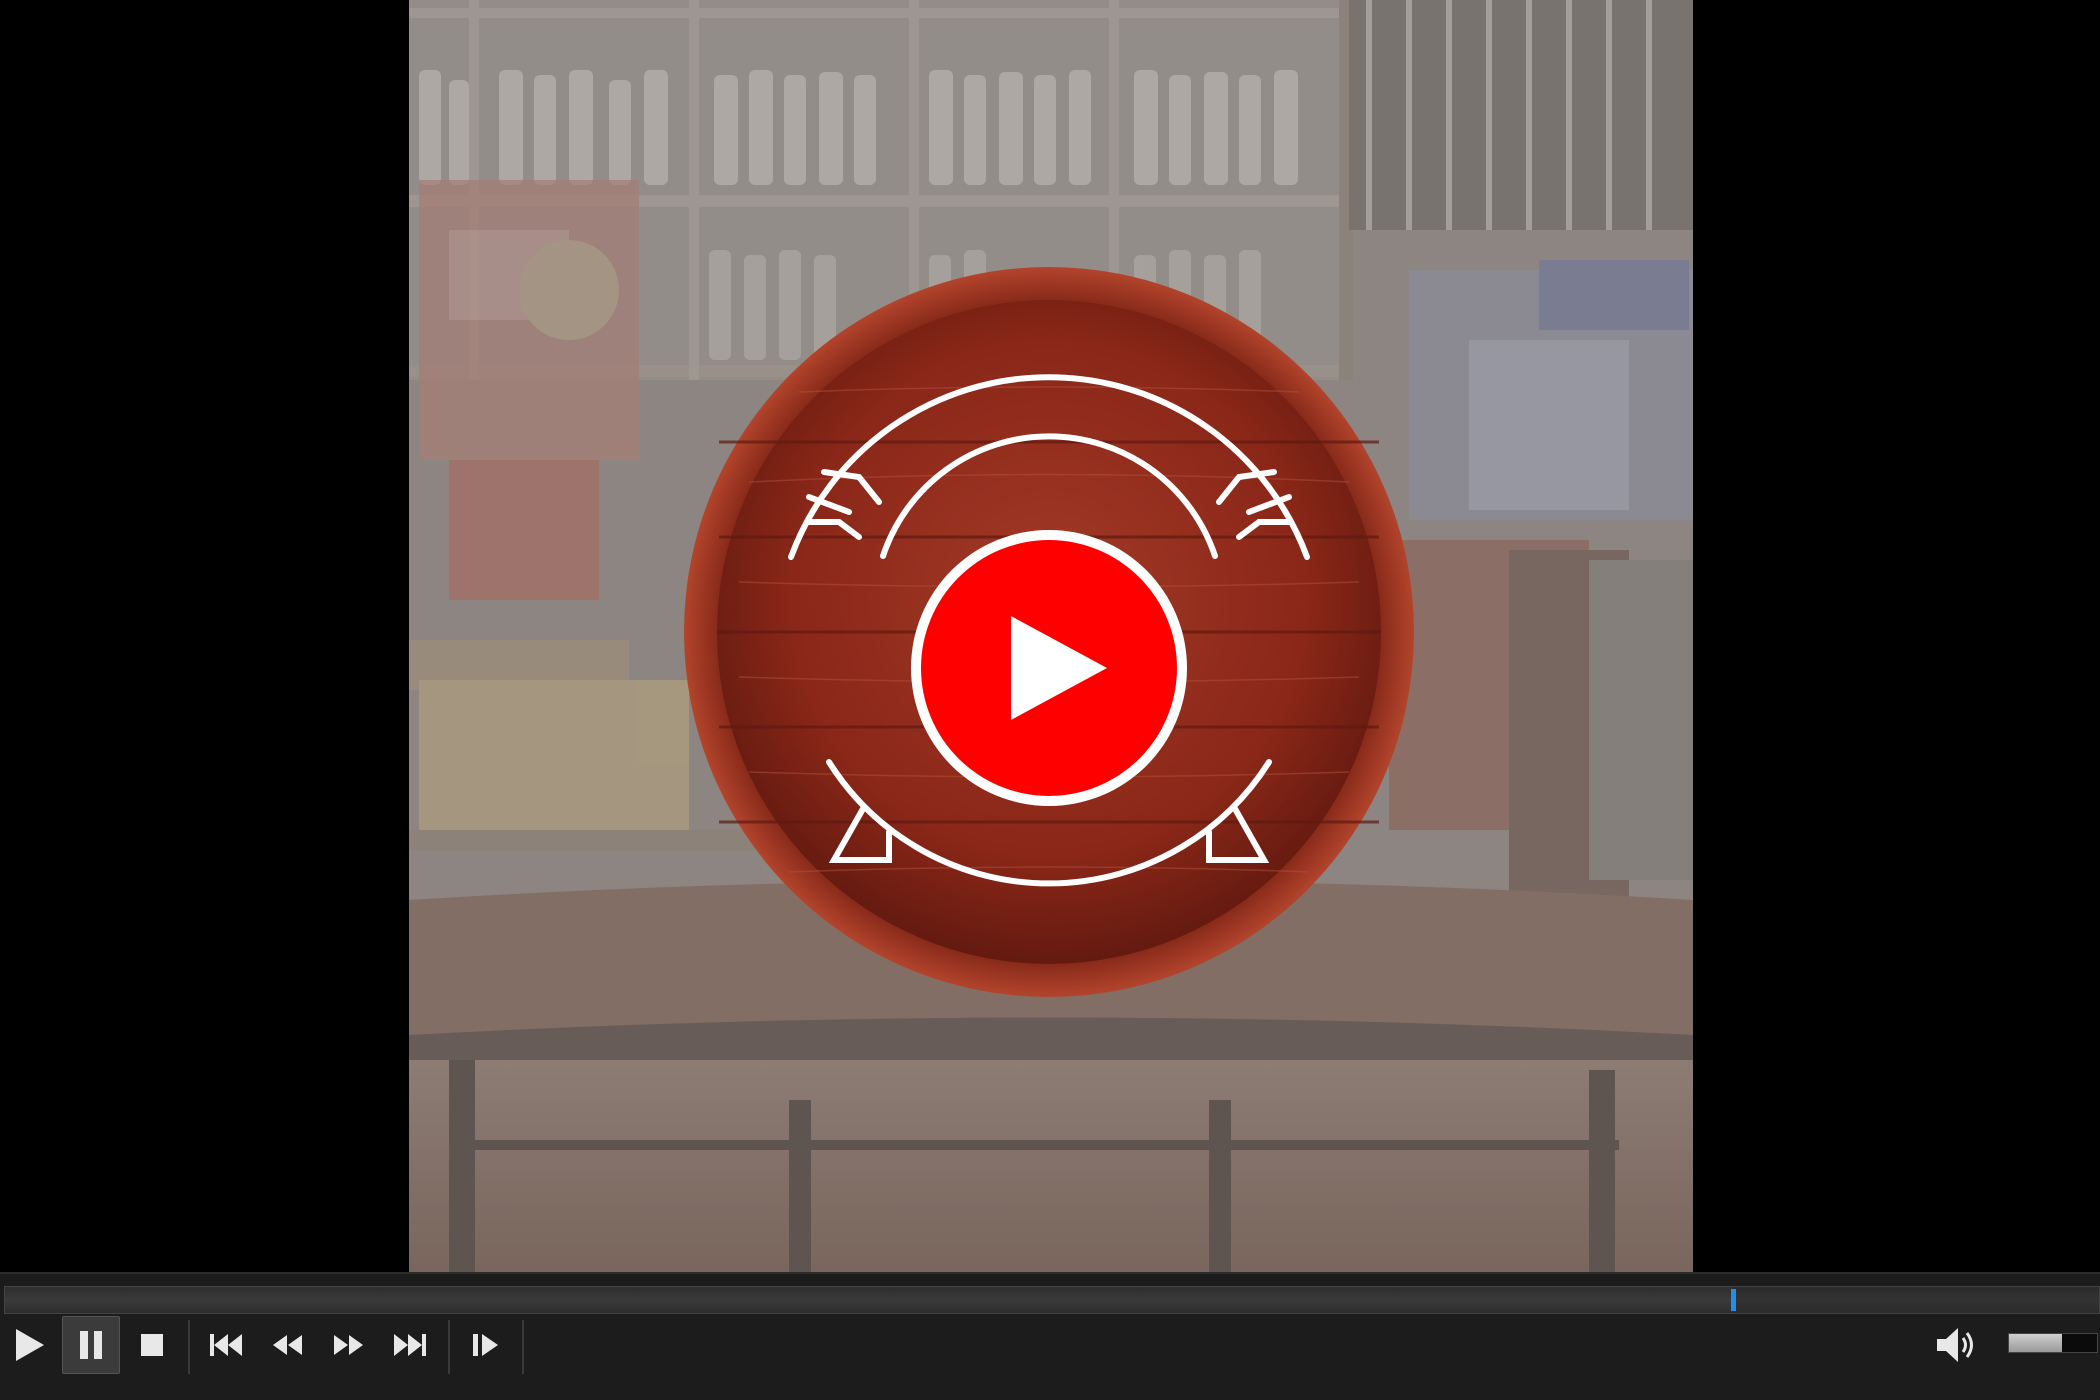  I want to click on youtube-play-icon, so click(1049, 668).